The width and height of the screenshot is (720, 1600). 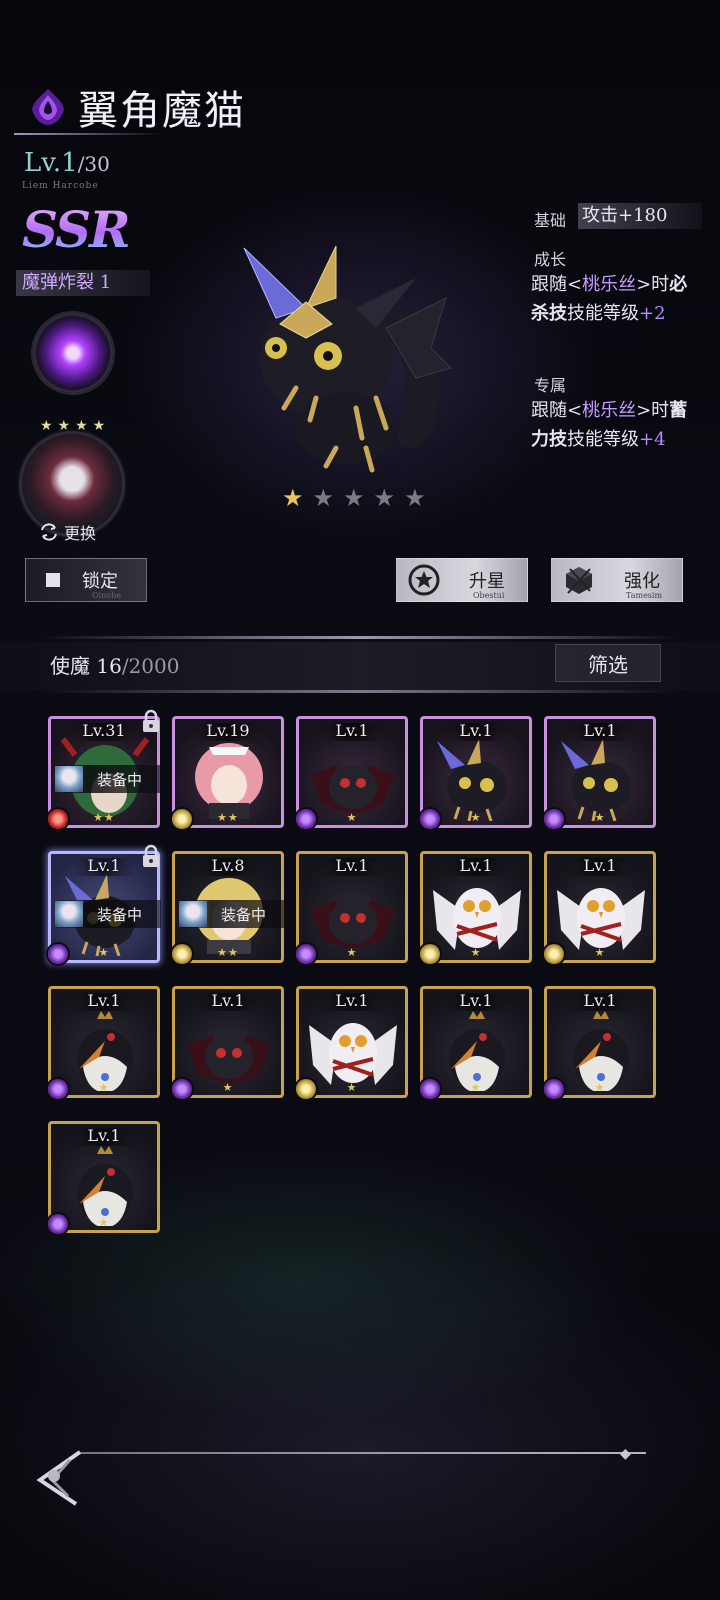 I want to click on growth-label: 成长, so click(x=550, y=259).